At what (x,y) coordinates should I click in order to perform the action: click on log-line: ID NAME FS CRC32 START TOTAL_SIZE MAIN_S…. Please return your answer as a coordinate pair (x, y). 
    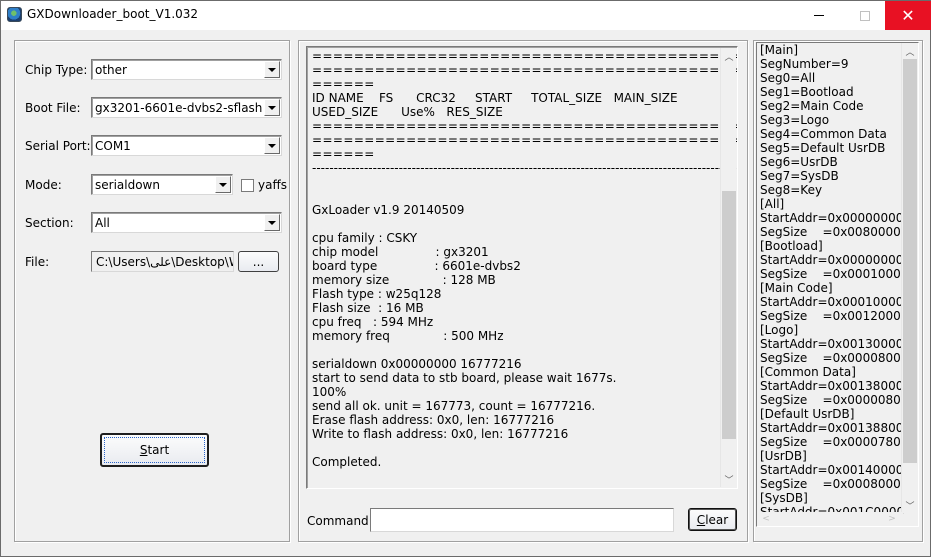
    Looking at the image, I should click on (495, 98).